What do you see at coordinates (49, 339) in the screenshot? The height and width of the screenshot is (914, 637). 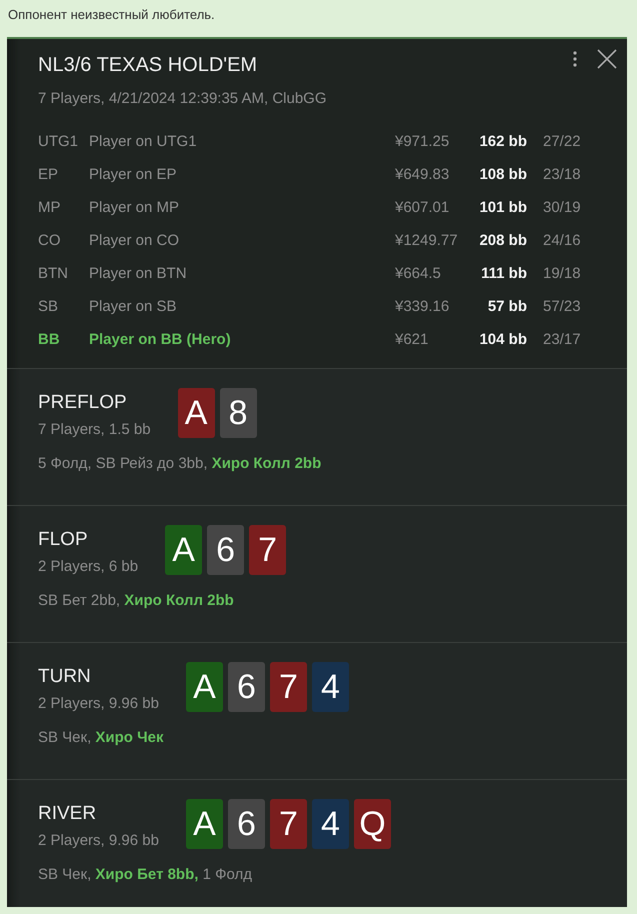 I see `position-label: BB` at bounding box center [49, 339].